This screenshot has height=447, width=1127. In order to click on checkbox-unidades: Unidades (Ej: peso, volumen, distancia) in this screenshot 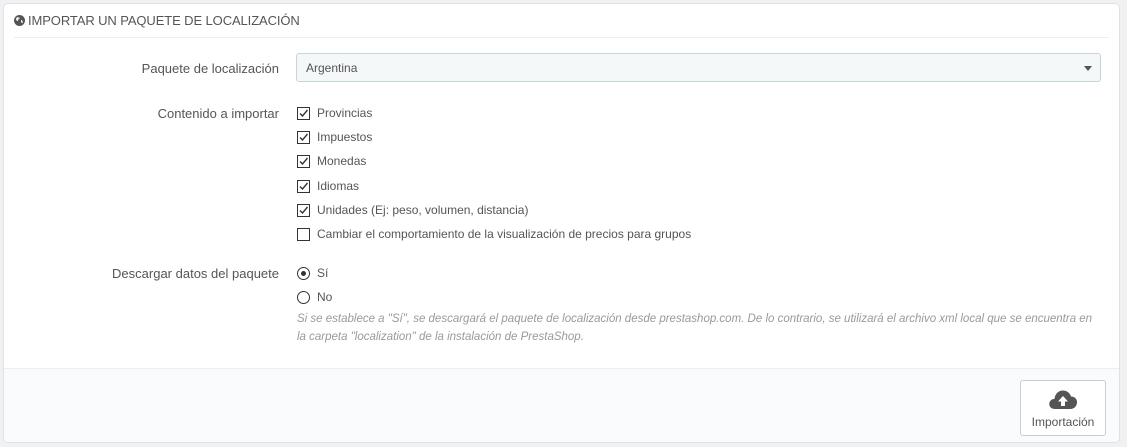, I will do `click(412, 210)`.